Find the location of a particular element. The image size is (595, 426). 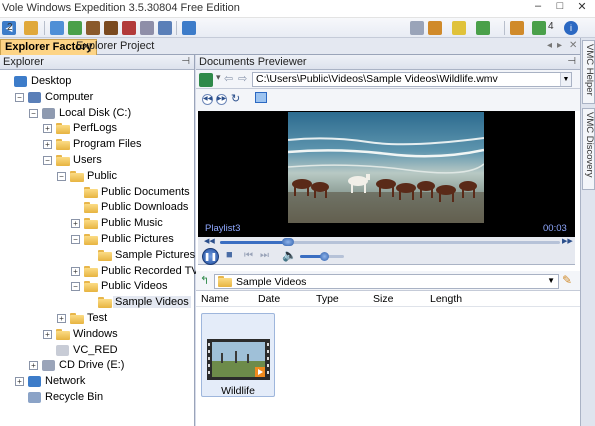

lightbulb-icon is located at coordinates (459, 28).